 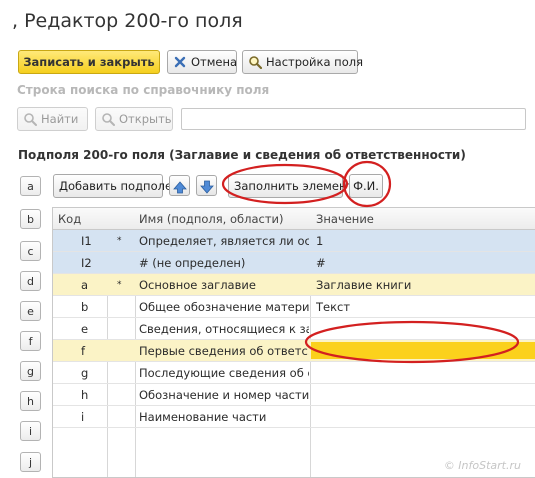 I want to click on side-letter-button: j, so click(x=30, y=462).